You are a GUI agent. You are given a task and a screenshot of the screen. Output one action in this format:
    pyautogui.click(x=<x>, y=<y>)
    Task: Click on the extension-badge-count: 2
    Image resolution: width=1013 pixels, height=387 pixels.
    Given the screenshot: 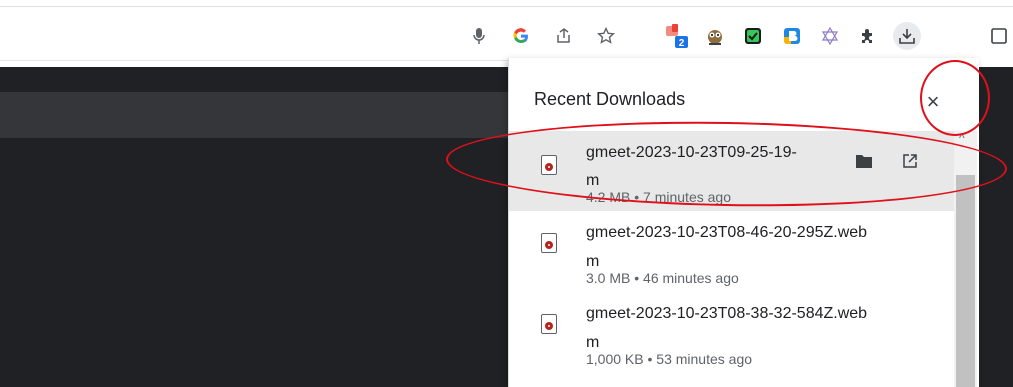 What is the action you would take?
    pyautogui.click(x=682, y=43)
    